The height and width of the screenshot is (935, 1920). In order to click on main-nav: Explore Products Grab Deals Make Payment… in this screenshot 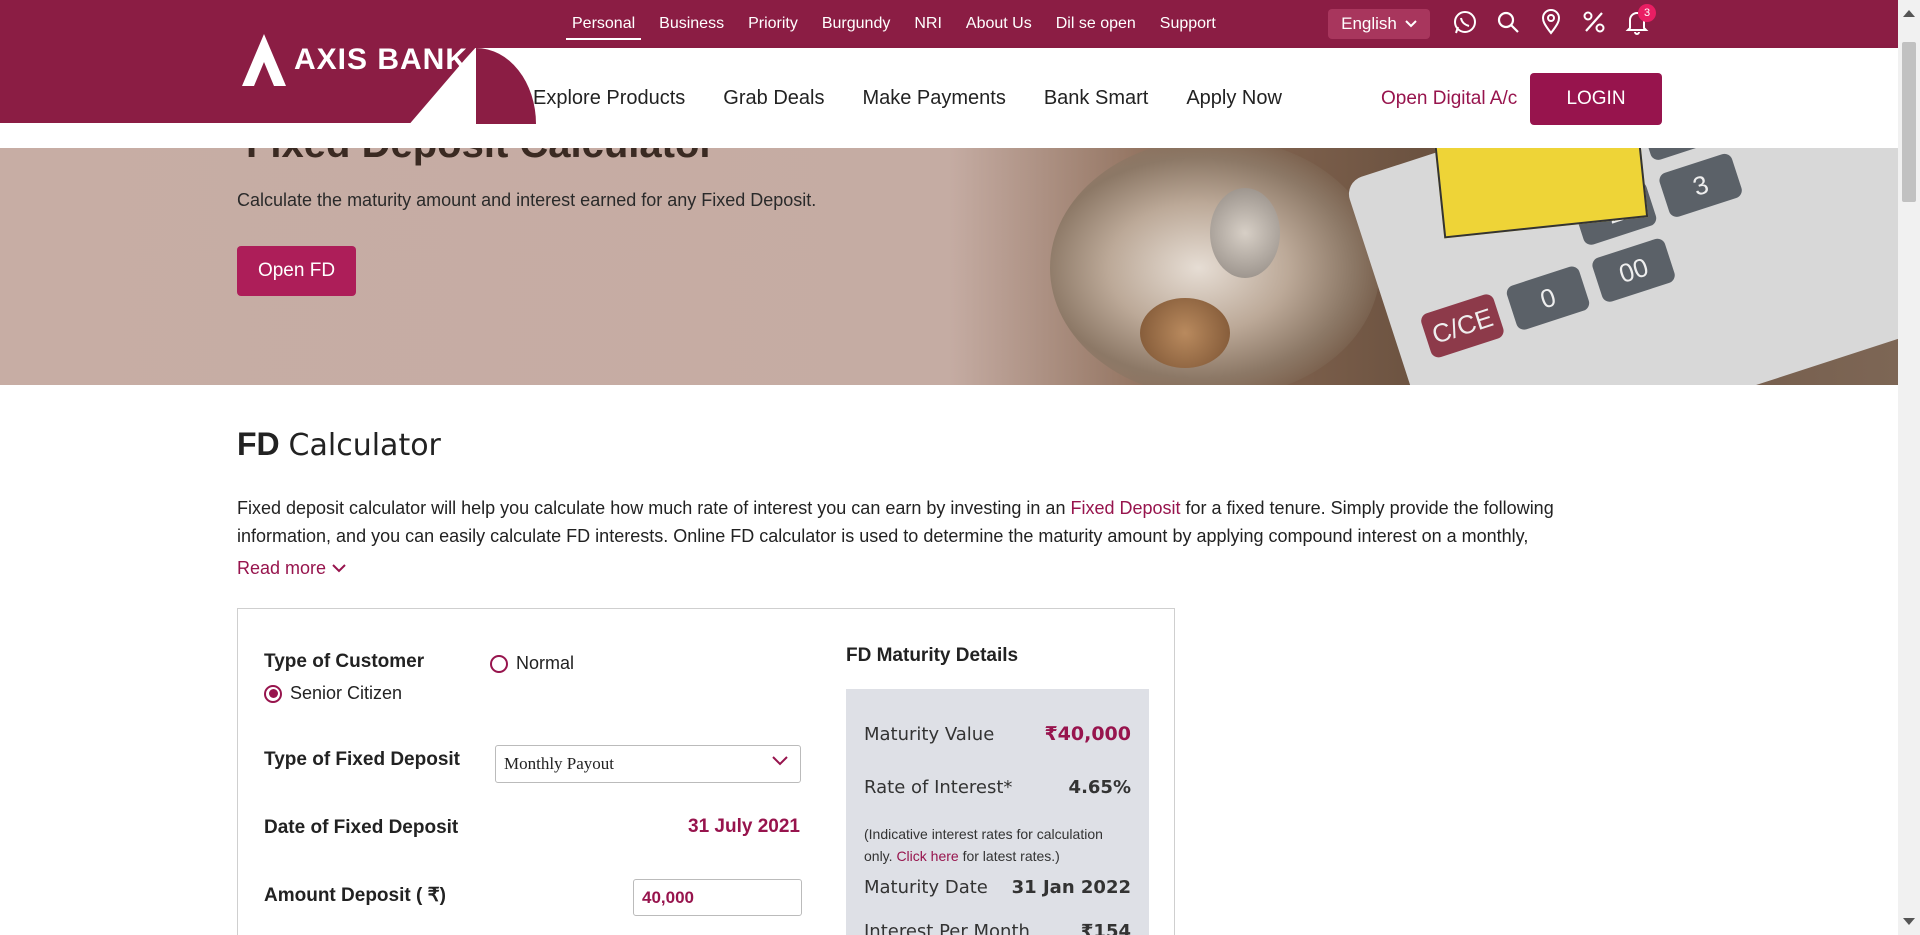, I will do `click(926, 98)`.